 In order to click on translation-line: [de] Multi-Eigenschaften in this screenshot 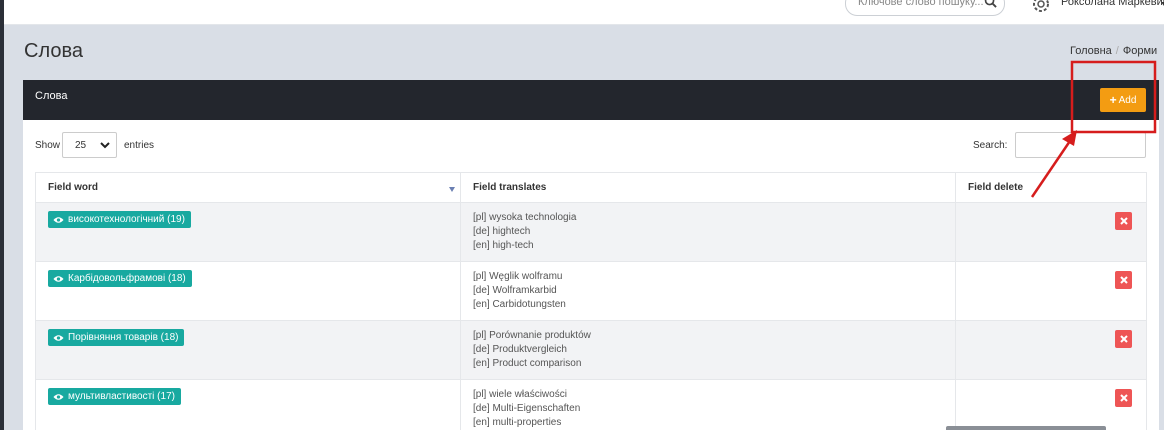, I will do `click(527, 408)`.